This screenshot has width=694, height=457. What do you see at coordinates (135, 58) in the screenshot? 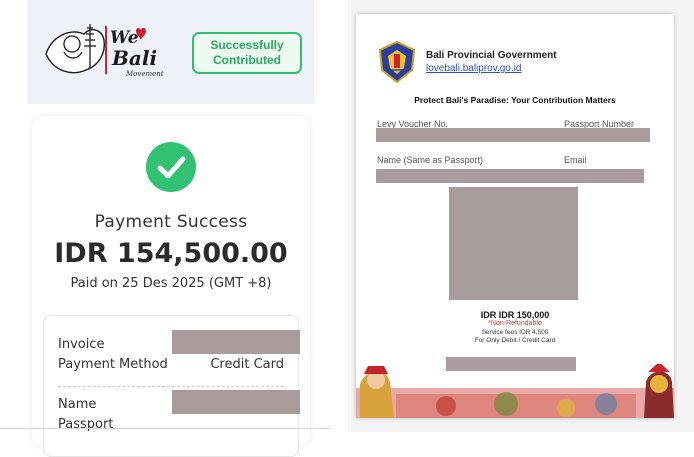
I see `logo-text-bali: Bali` at bounding box center [135, 58].